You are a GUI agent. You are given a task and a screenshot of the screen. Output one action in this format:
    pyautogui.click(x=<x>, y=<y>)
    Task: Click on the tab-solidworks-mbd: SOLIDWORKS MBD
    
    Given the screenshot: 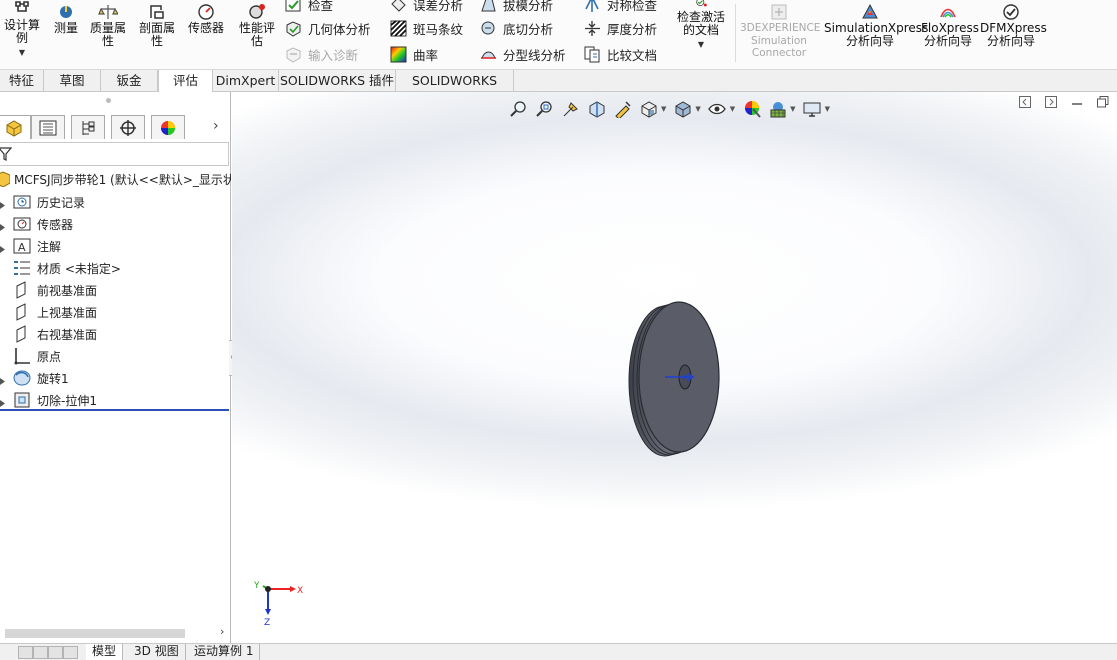 What is the action you would take?
    pyautogui.click(x=455, y=89)
    